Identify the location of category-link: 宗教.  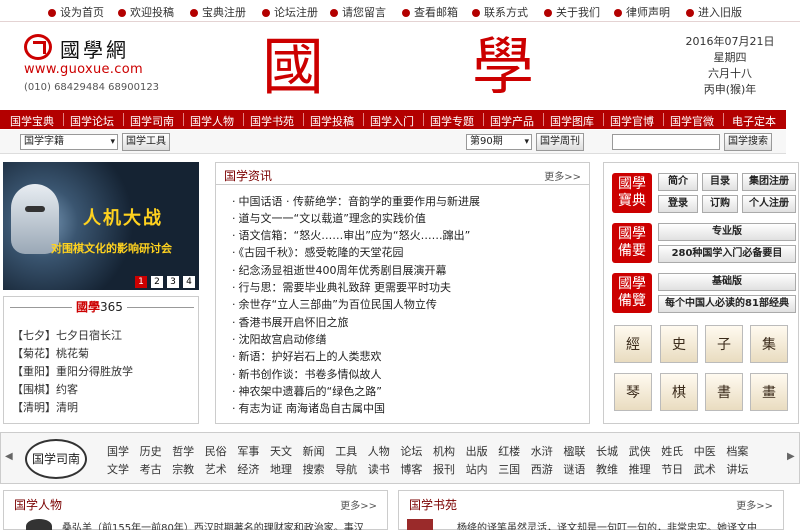
(183, 469).